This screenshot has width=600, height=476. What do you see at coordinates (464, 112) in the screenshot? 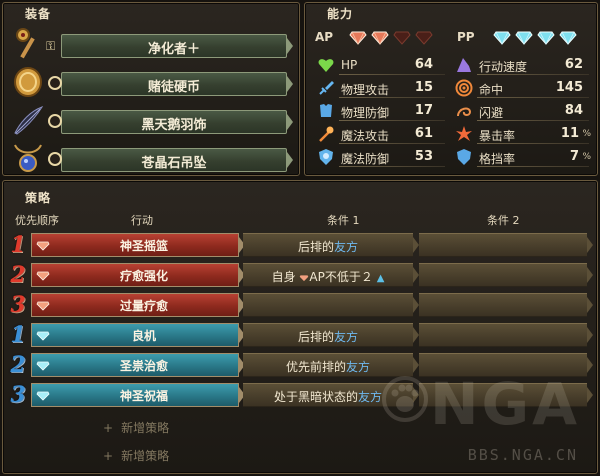
I see `dodge-swirl-icon` at bounding box center [464, 112].